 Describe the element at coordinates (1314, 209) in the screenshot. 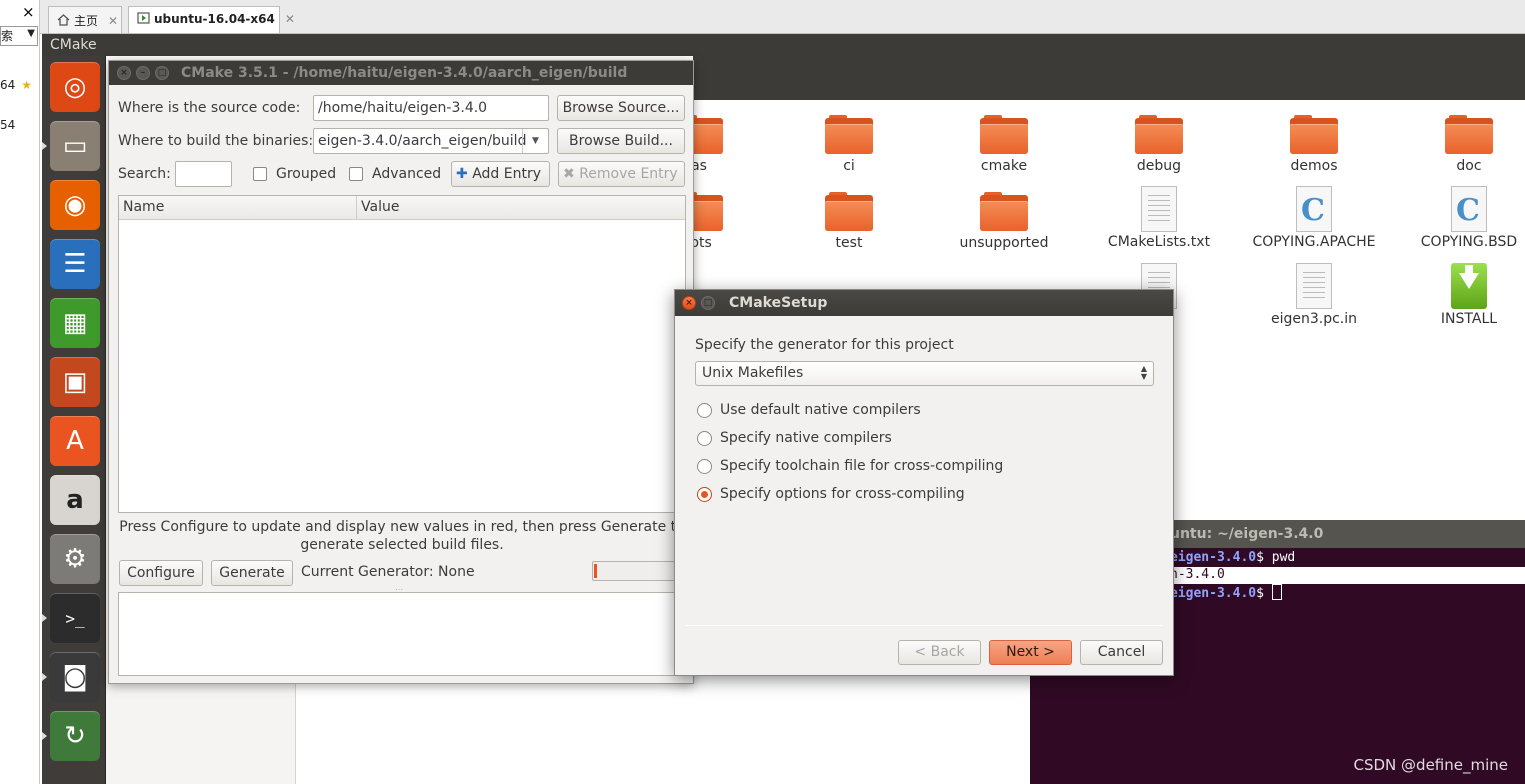

I see `c-source-file-icon: C` at that location.